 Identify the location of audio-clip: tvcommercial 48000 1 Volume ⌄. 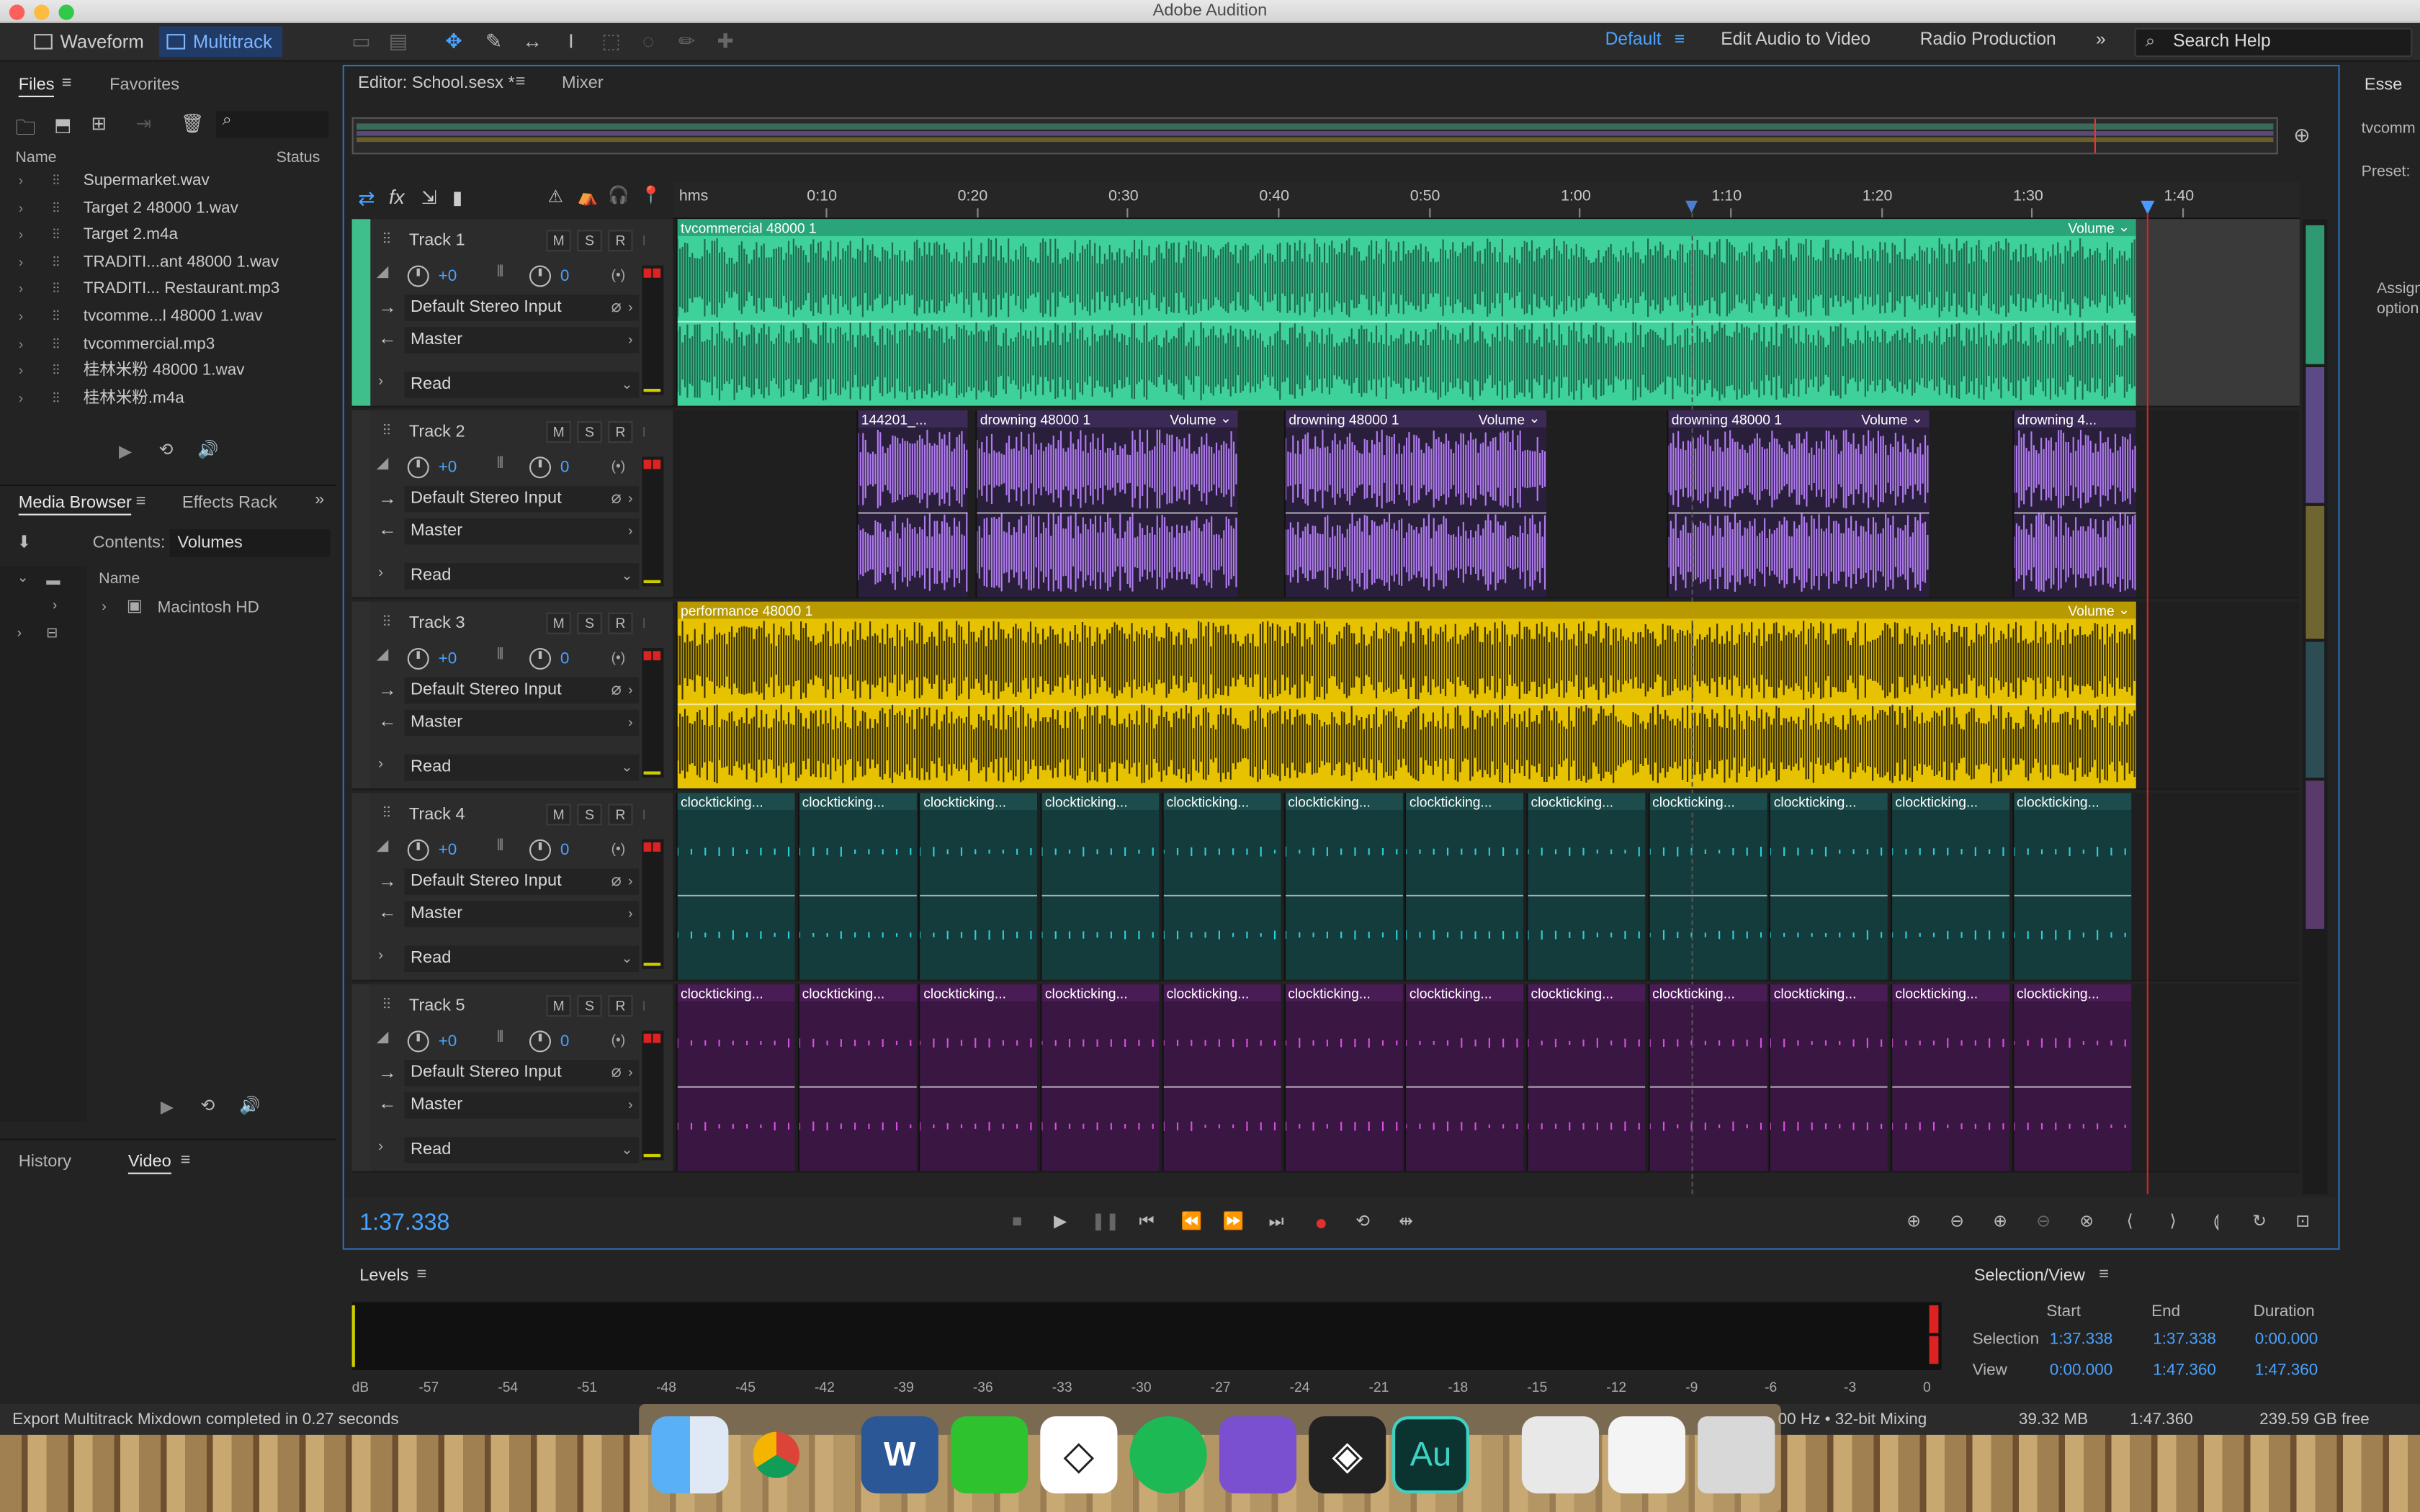
(1406, 312).